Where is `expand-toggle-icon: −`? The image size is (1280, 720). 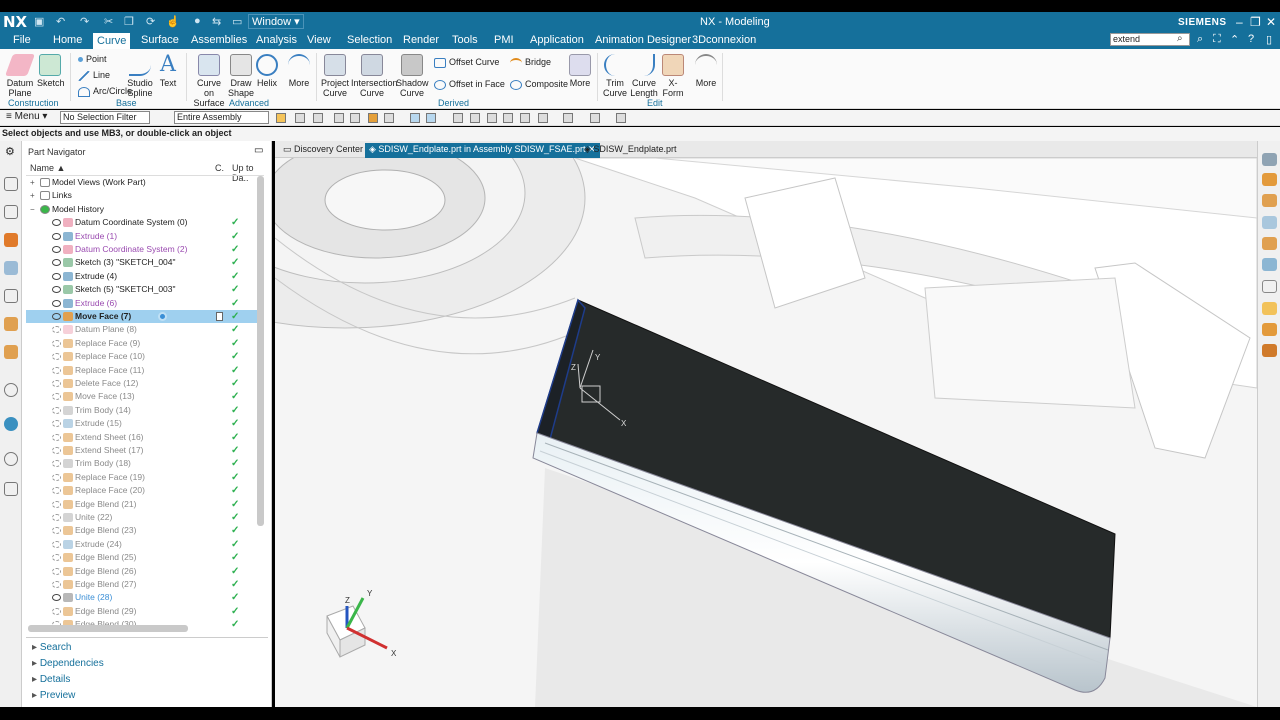 expand-toggle-icon: − is located at coordinates (32, 209).